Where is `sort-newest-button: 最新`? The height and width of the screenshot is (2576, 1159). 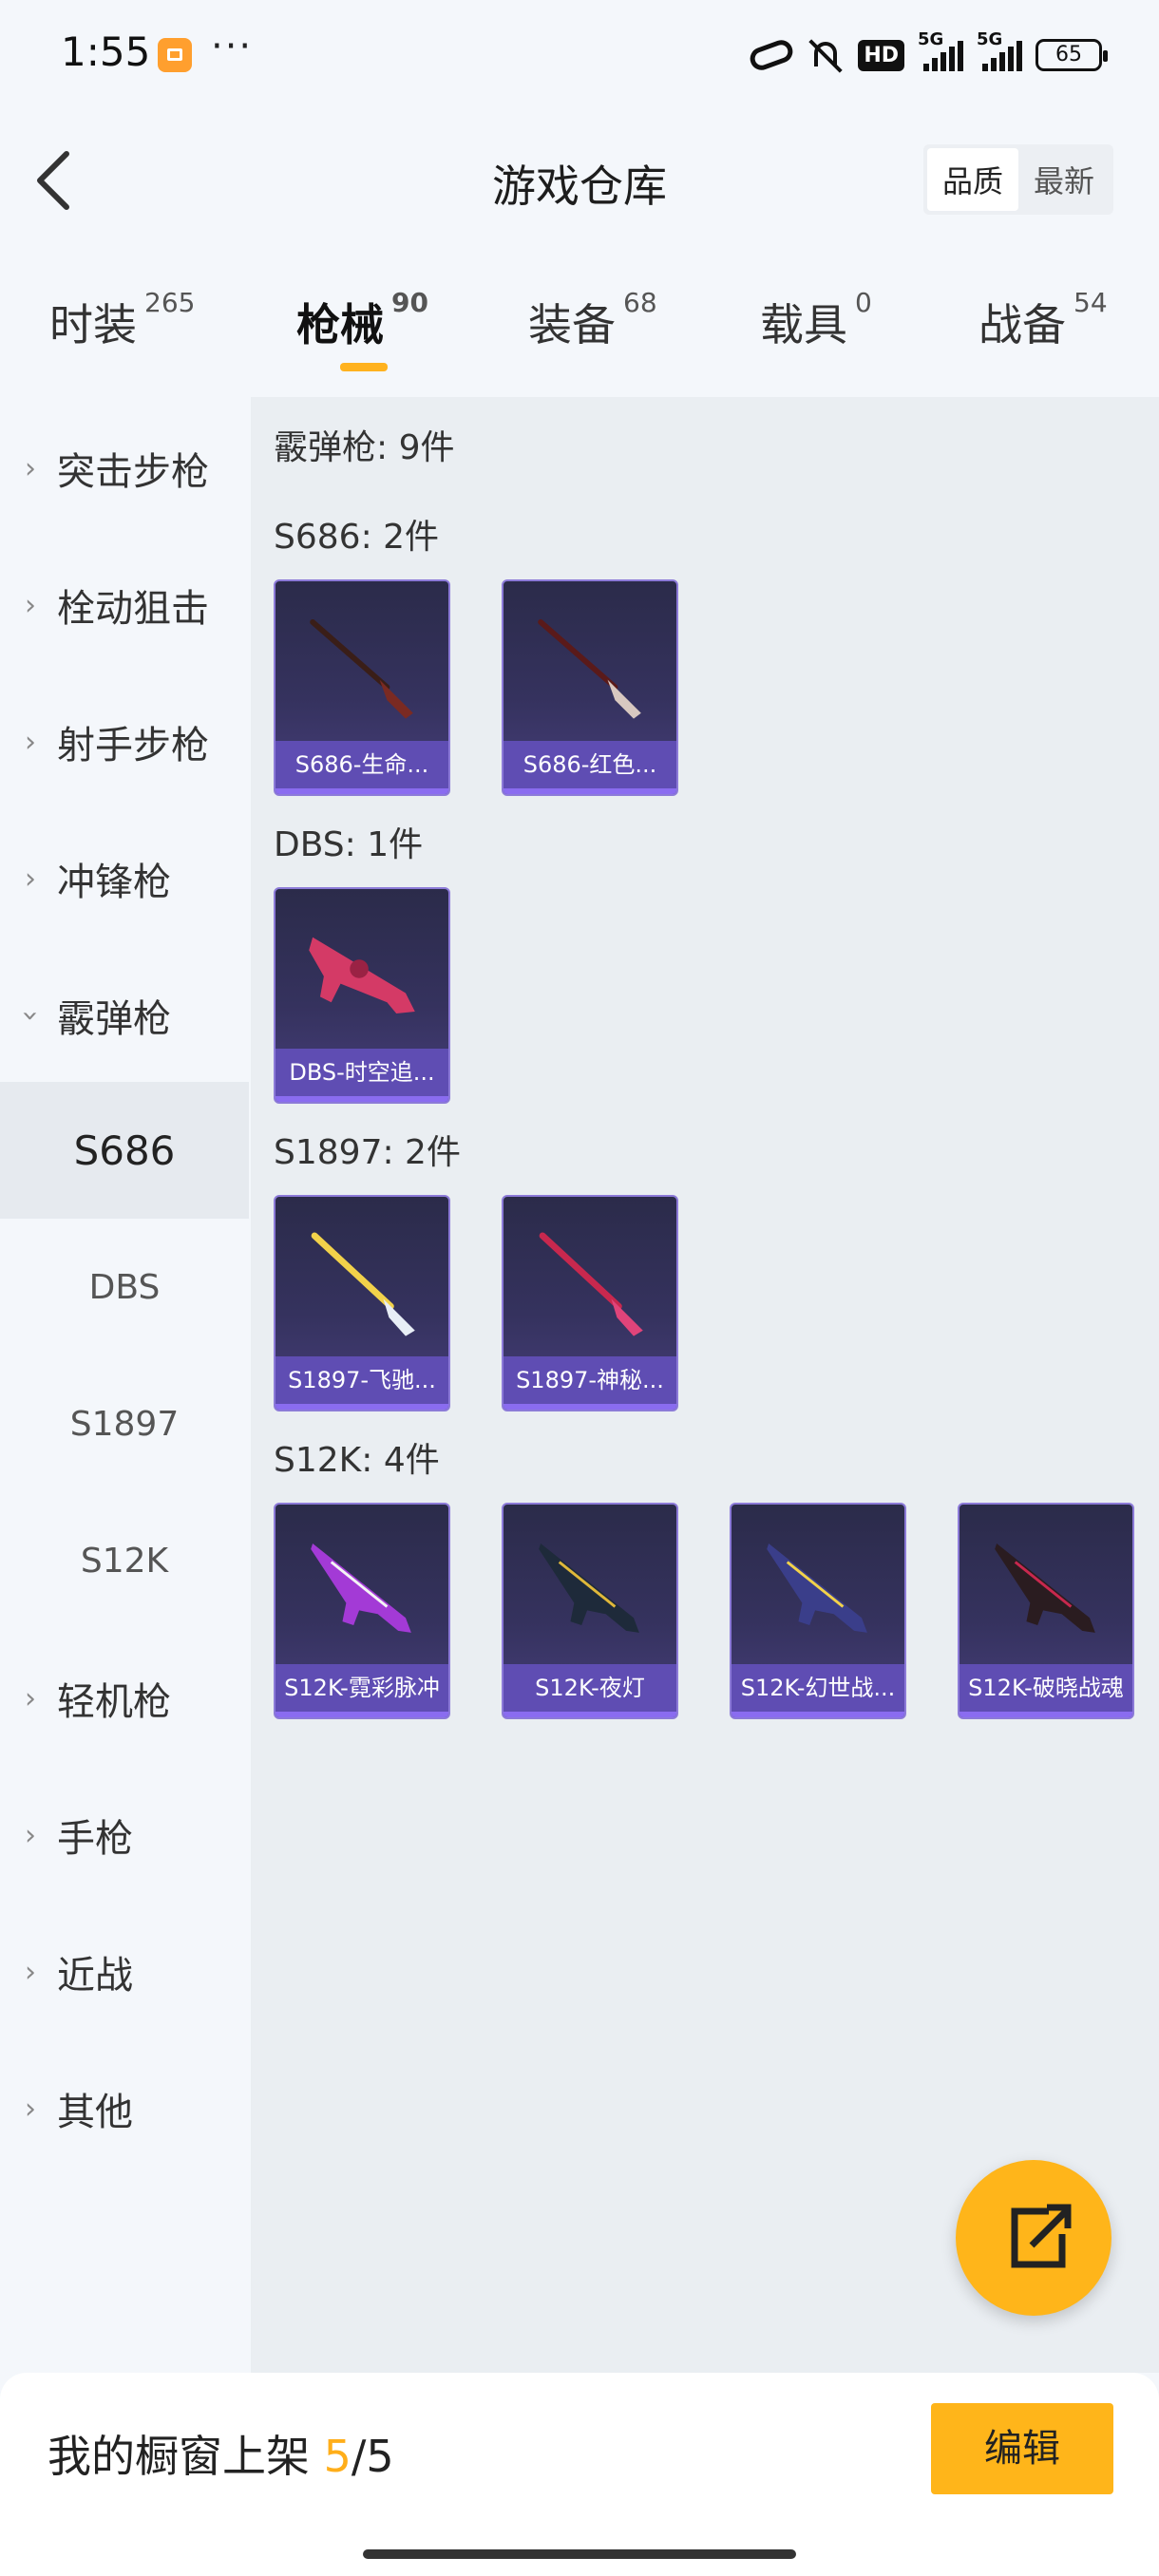 sort-newest-button: 最新 is located at coordinates (1064, 179).